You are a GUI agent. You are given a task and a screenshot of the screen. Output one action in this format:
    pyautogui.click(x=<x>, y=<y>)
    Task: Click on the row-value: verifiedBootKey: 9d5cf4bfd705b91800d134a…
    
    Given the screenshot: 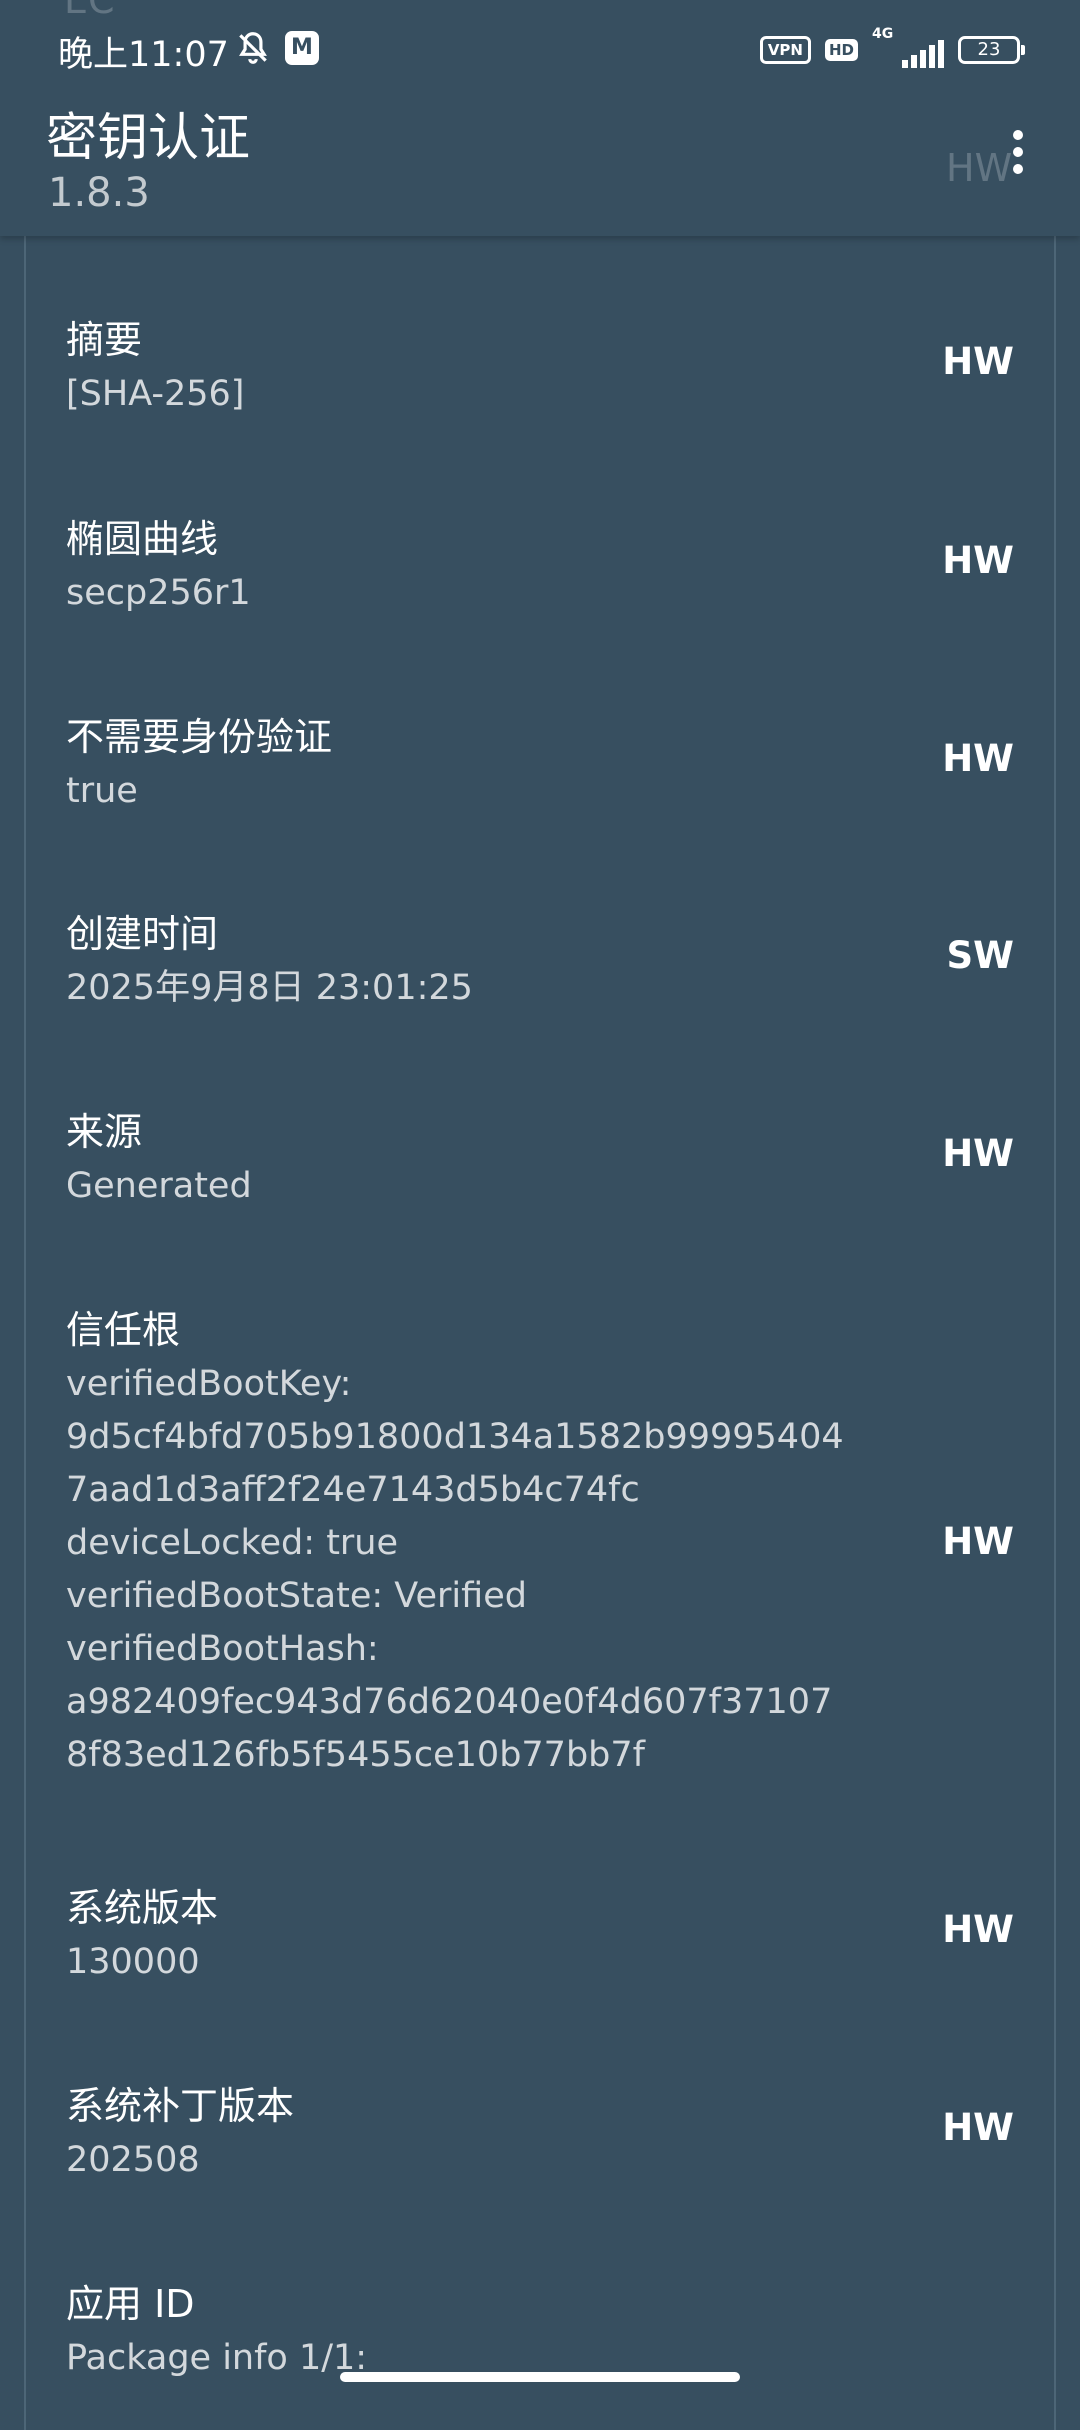 What is the action you would take?
    pyautogui.click(x=455, y=1569)
    